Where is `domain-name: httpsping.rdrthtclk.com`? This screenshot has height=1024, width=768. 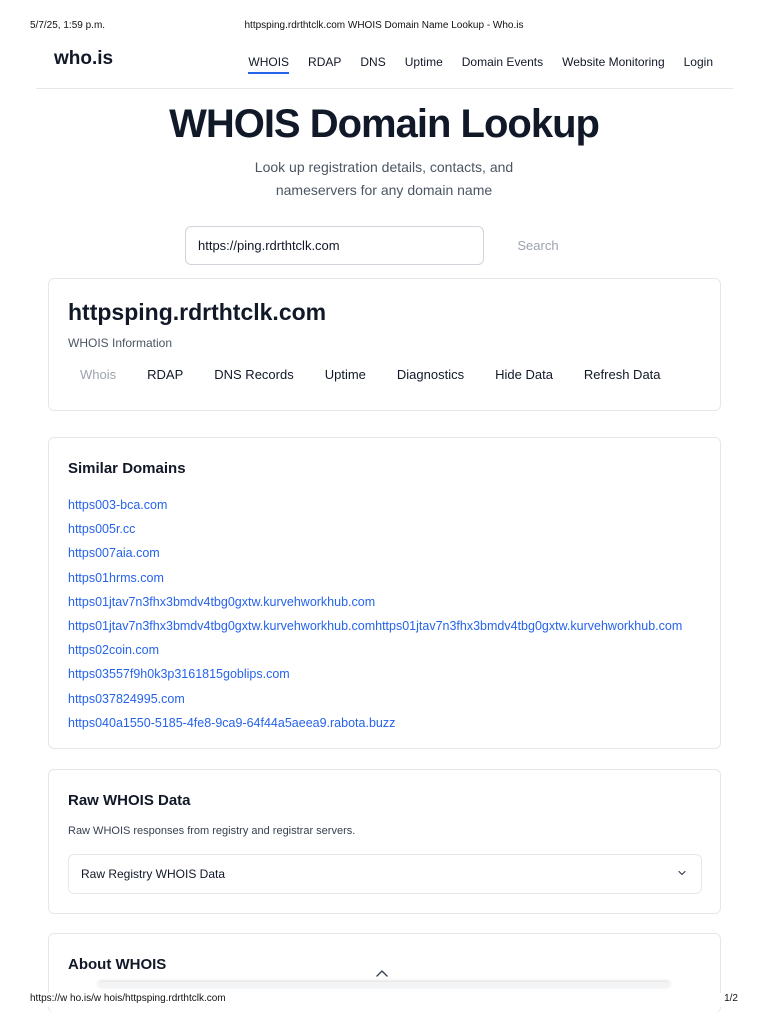
domain-name: httpsping.rdrthtclk.com is located at coordinates (197, 312).